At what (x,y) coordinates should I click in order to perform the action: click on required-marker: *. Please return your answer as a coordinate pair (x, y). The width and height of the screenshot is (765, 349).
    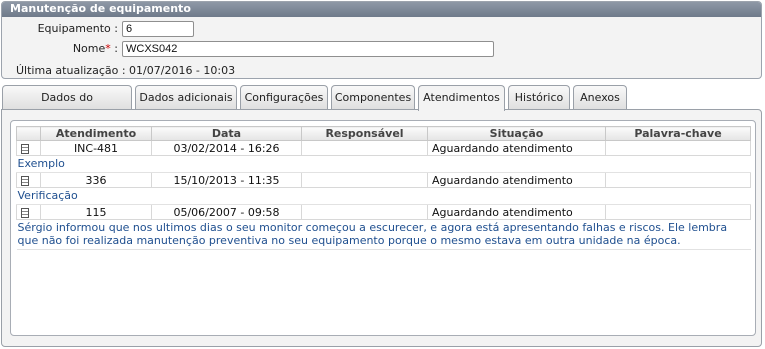
    Looking at the image, I should click on (108, 48).